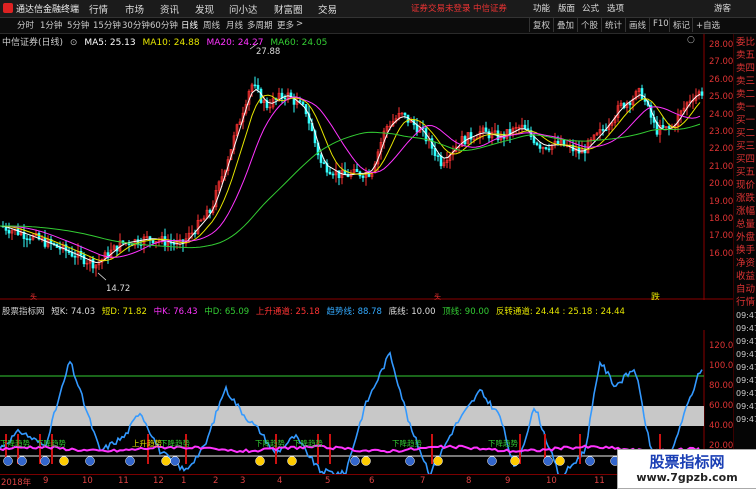  What do you see at coordinates (469, 481) in the screenshot?
I see `date-tick: 8` at bounding box center [469, 481].